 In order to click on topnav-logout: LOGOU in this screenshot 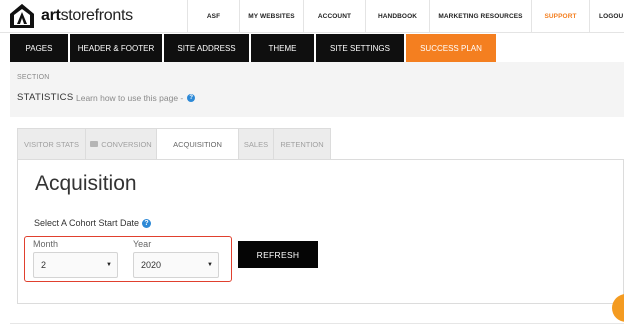, I will do `click(606, 16)`.